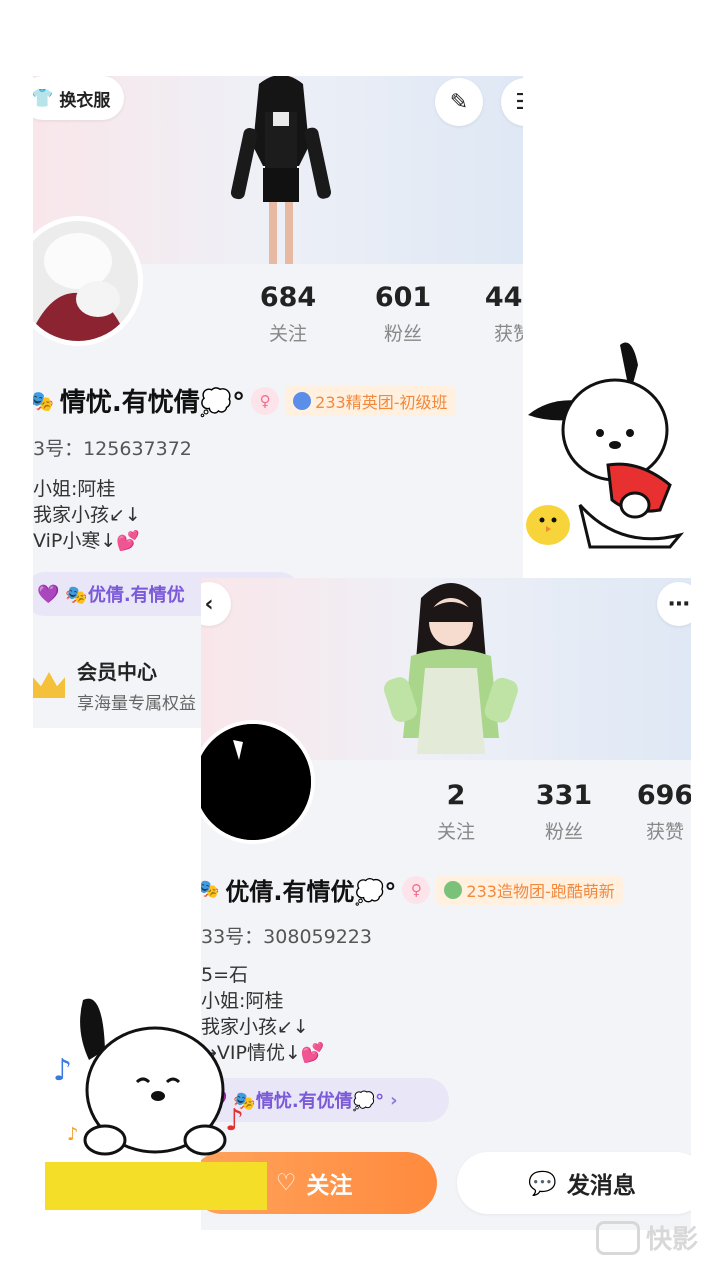 The height and width of the screenshot is (1280, 720). I want to click on menu-icon: ☰, so click(519, 102).